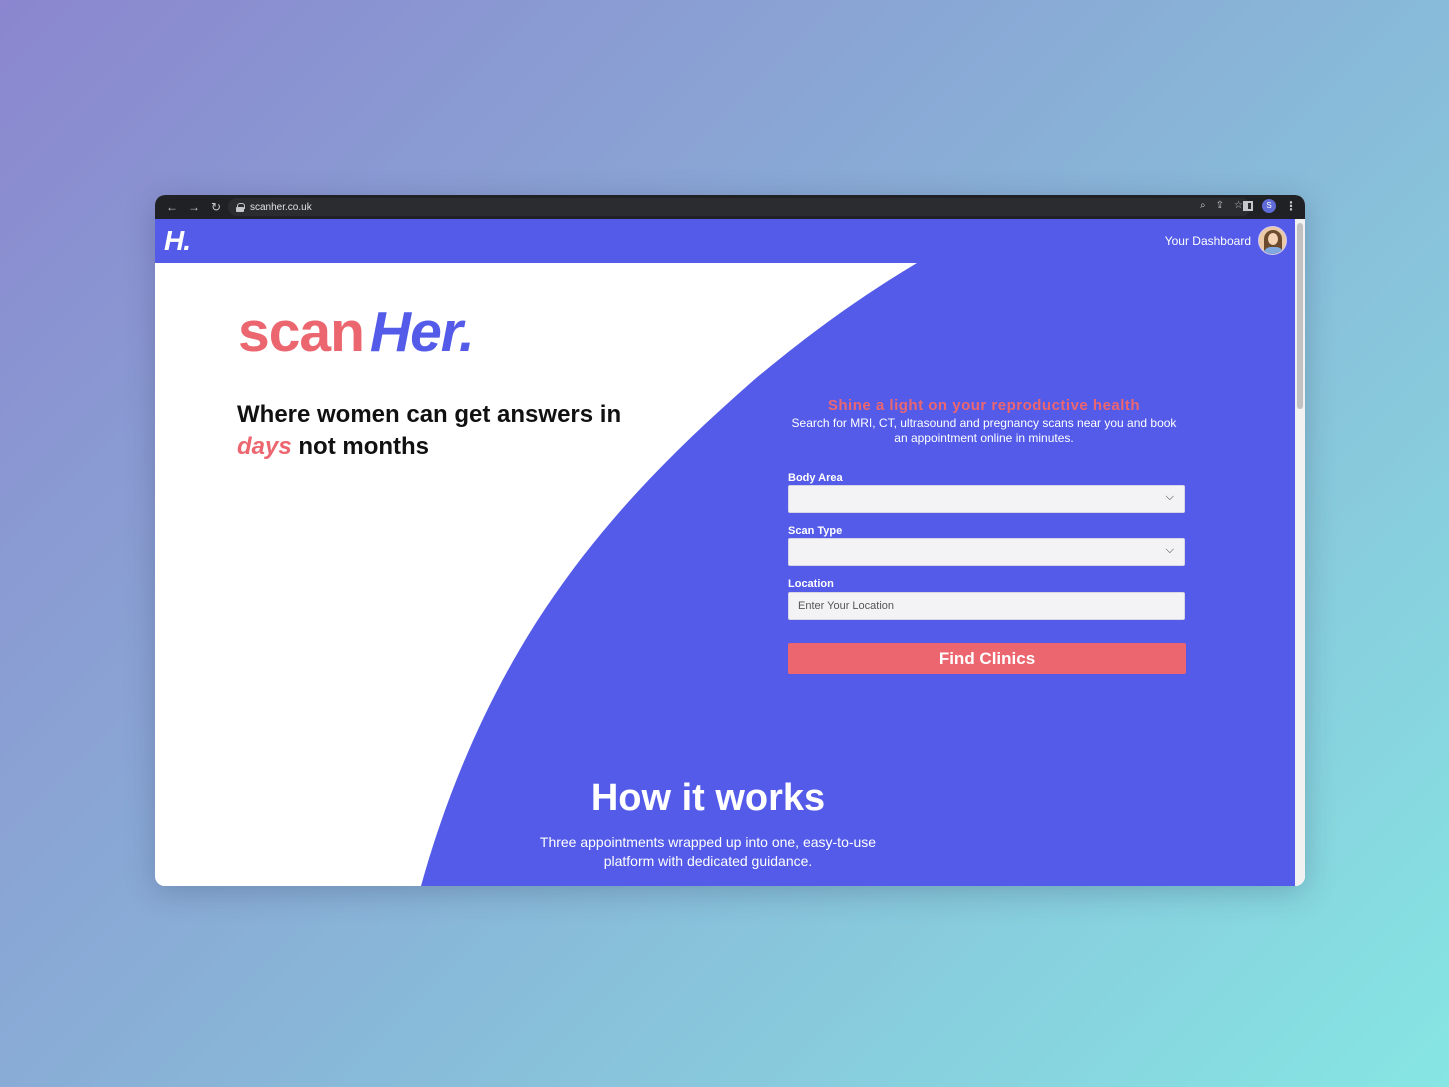 This screenshot has height=1087, width=1449. I want to click on page-scrollbar, so click(1300, 552).